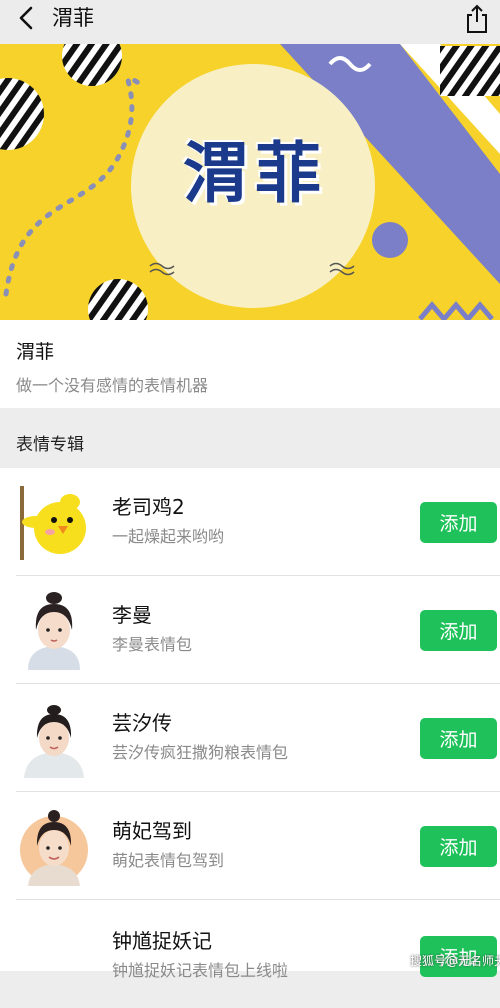  Describe the element at coordinates (250, 630) in the screenshot. I see `album-row-liman: 李曼 李曼表情包 添加` at that location.